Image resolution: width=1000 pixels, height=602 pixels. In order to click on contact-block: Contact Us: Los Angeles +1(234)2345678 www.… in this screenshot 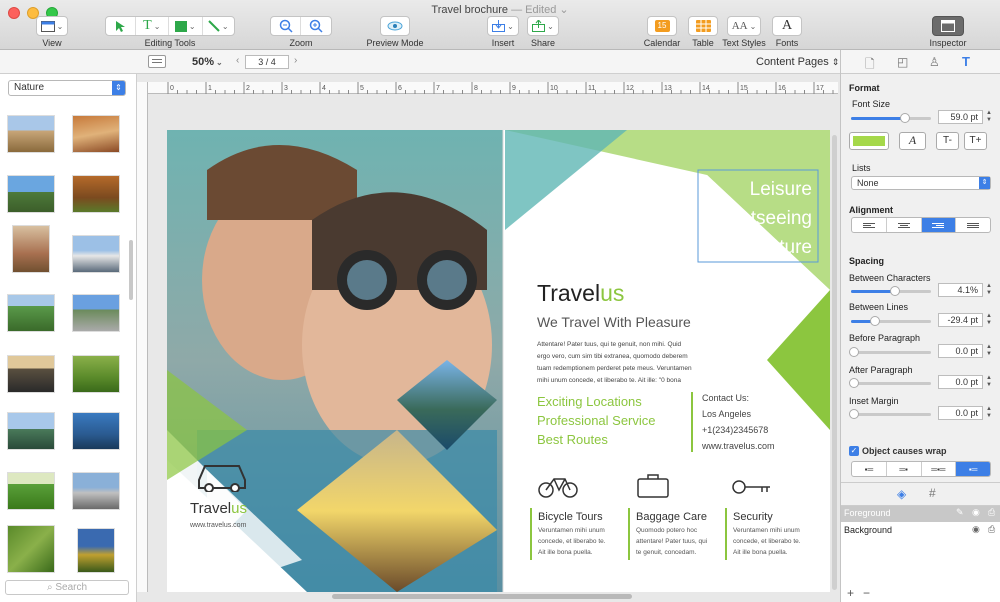, I will do `click(738, 422)`.